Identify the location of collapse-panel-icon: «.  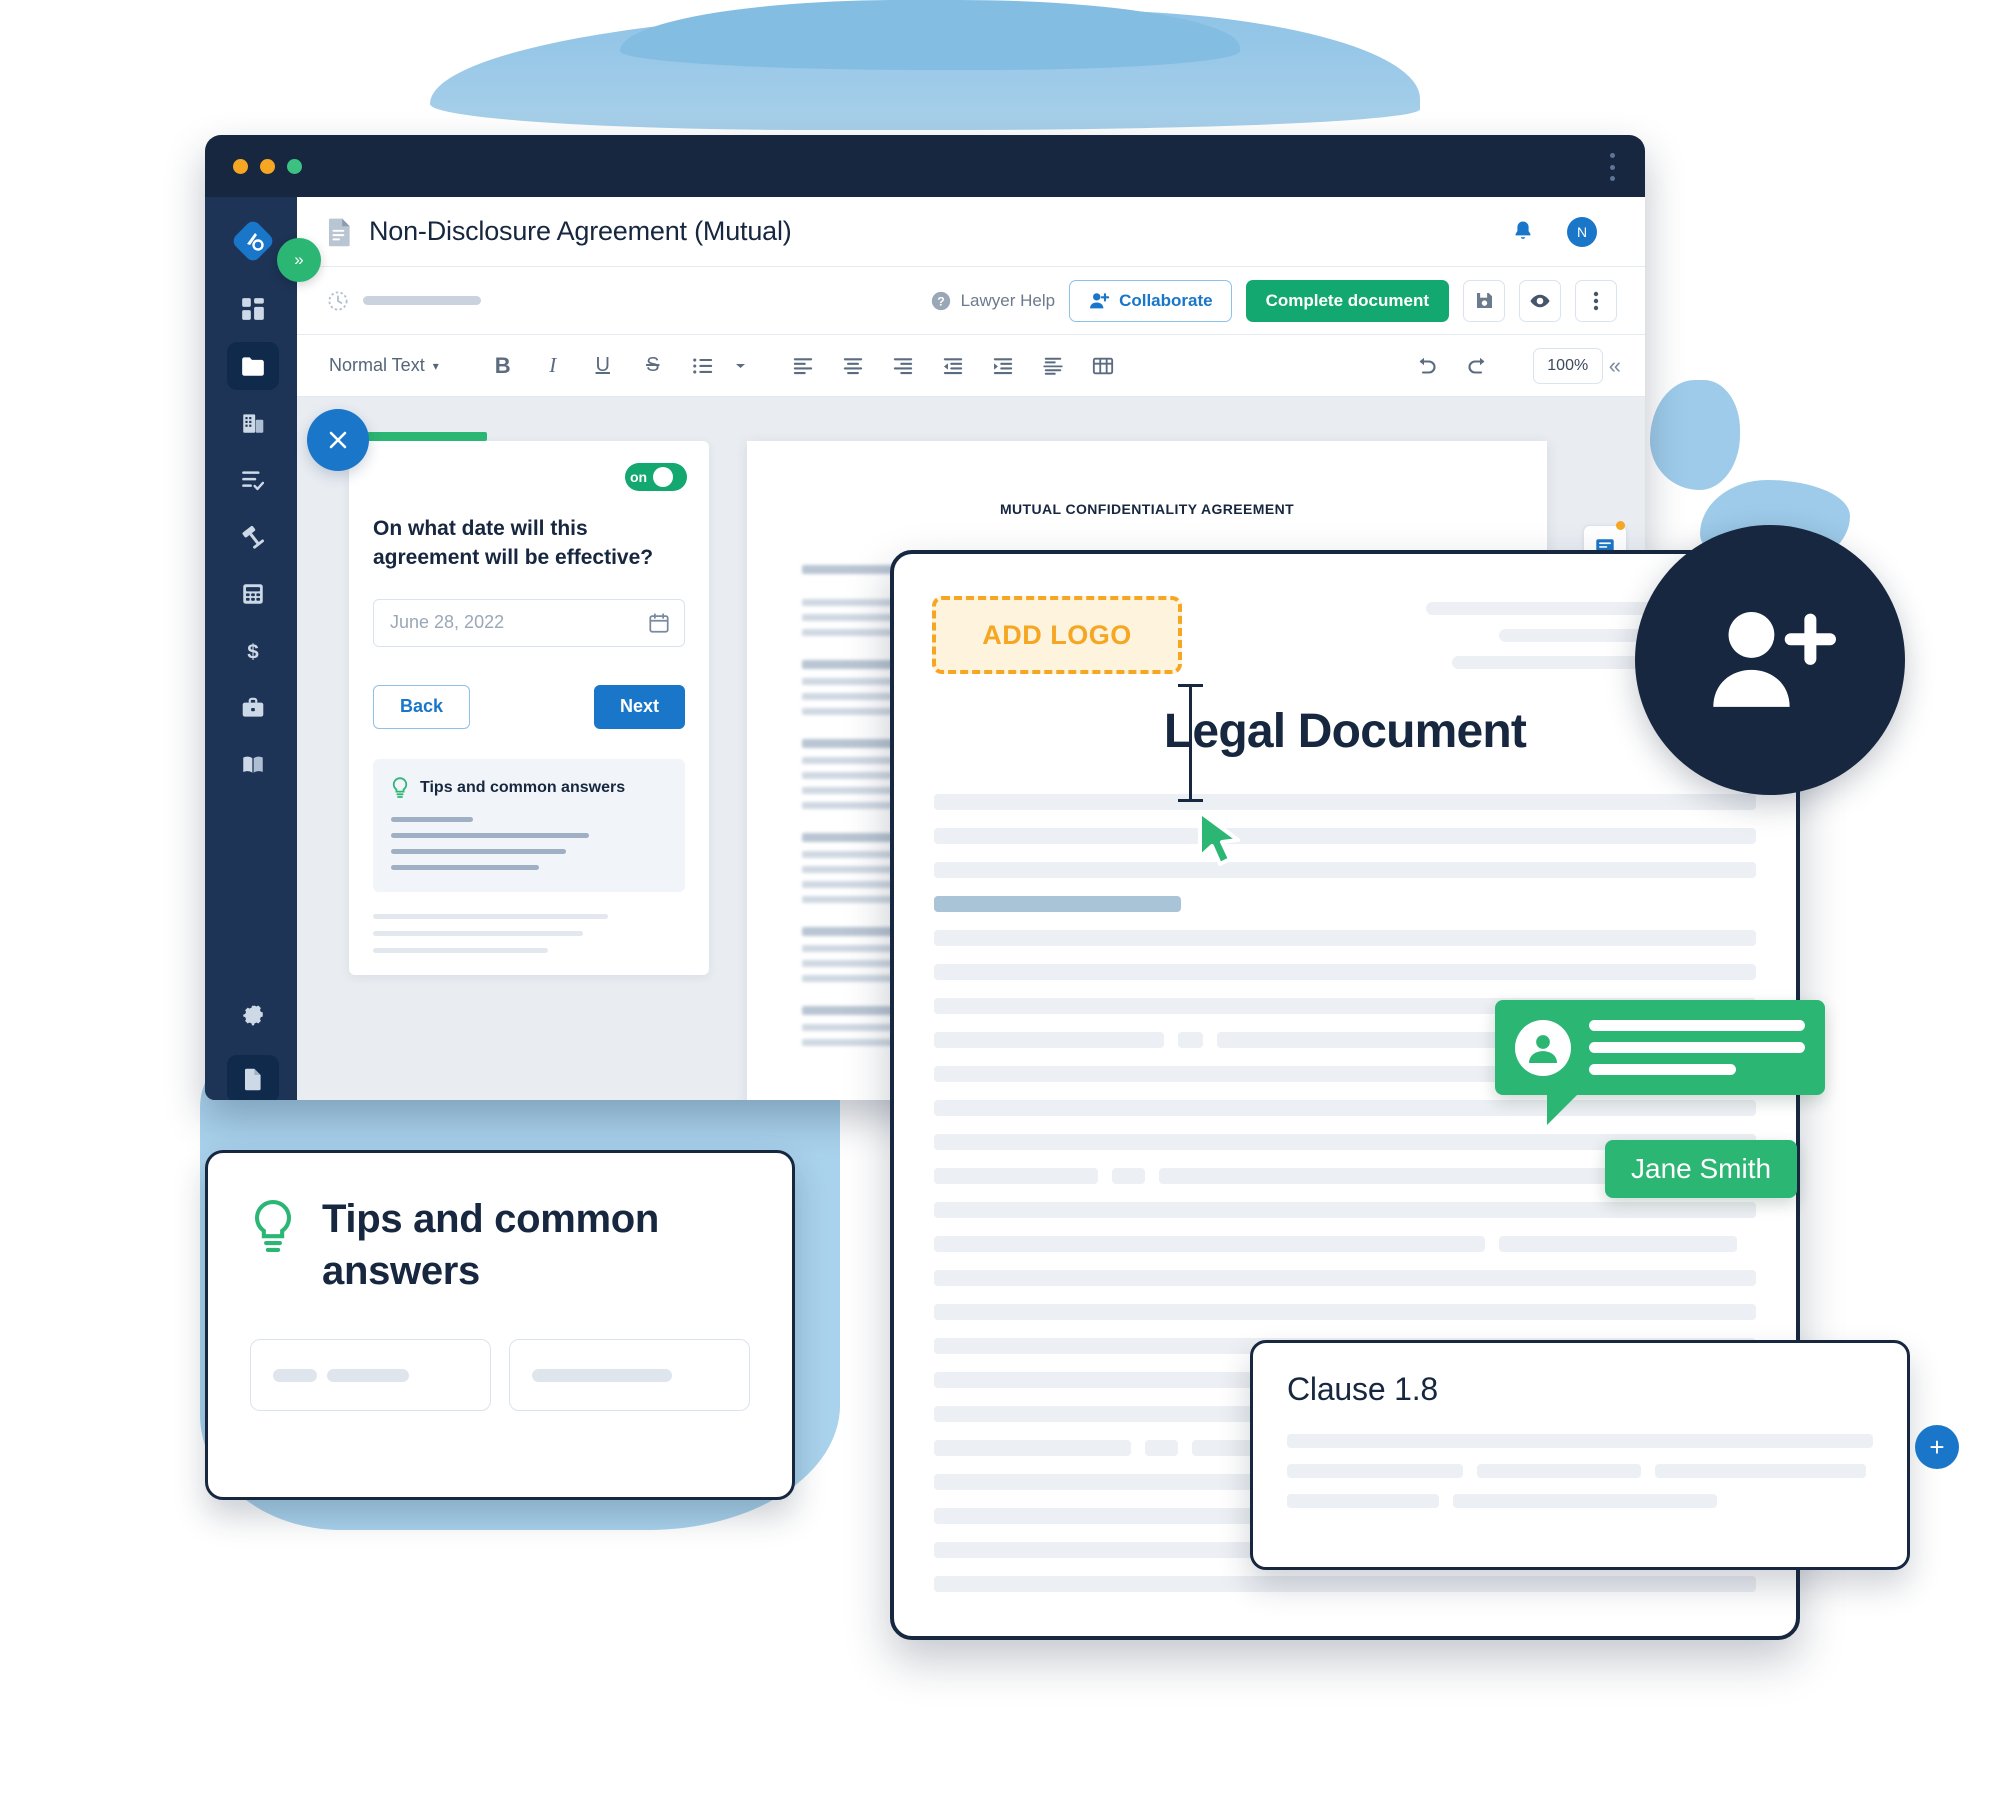
(1617, 366).